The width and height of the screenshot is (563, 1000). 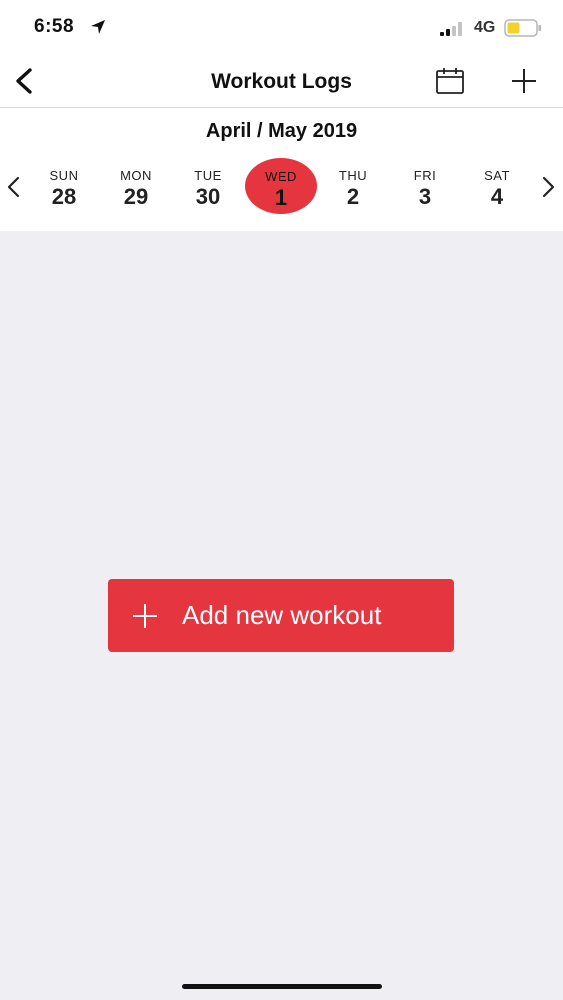 What do you see at coordinates (281, 176) in the screenshot?
I see `day-of-week: WED` at bounding box center [281, 176].